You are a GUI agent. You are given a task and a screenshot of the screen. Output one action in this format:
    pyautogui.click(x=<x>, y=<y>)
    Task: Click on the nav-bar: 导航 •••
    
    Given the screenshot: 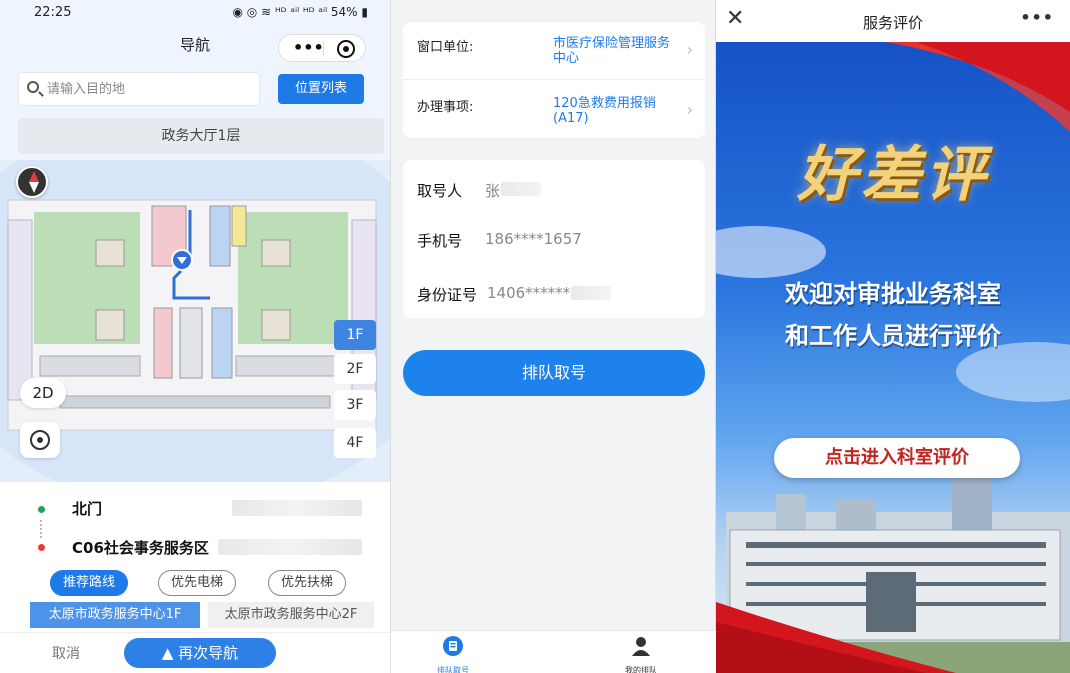 What is the action you would take?
    pyautogui.click(x=195, y=46)
    